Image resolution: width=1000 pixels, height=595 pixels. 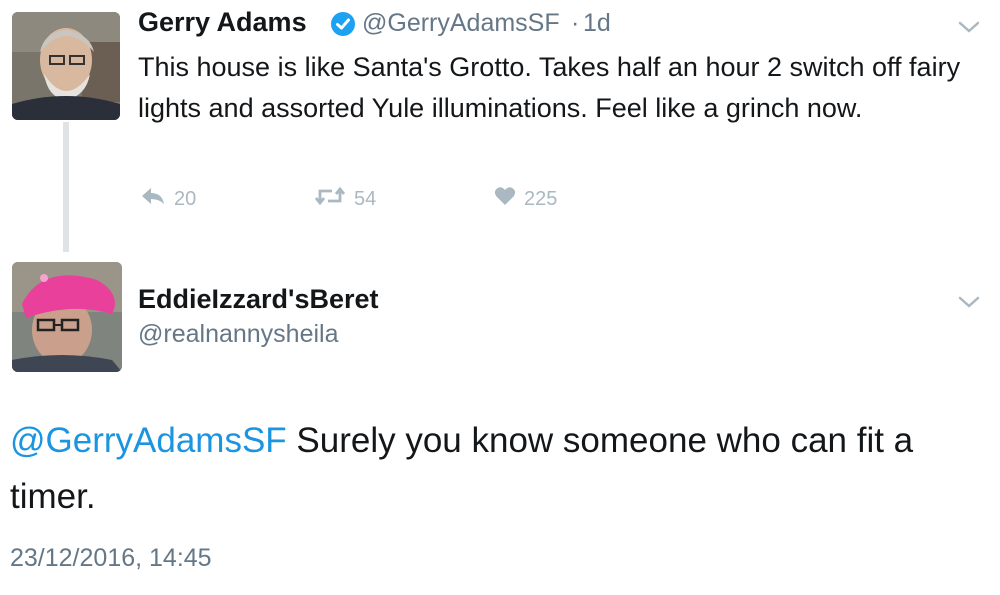 I want to click on retweet-count: 54, so click(x=365, y=198).